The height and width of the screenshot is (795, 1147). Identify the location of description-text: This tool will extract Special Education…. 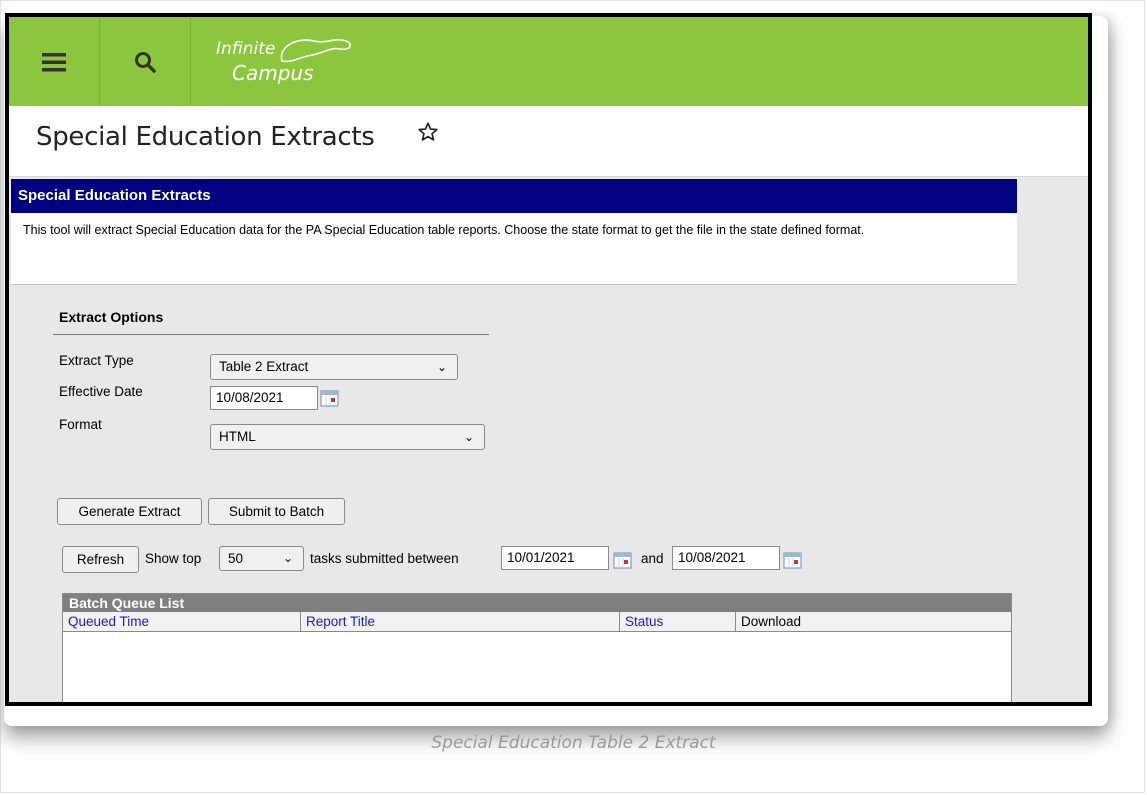
(444, 230).